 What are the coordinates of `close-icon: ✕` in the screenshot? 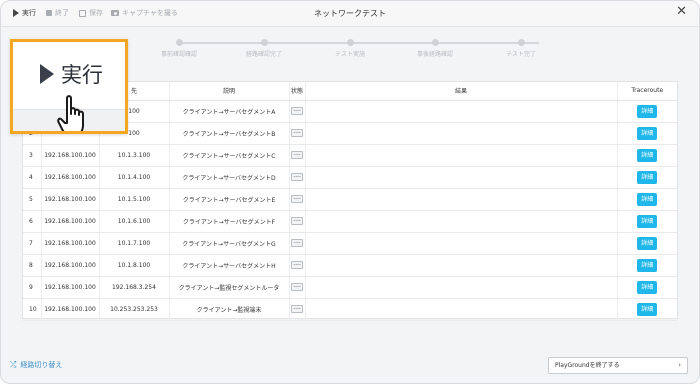 It's located at (681, 11).